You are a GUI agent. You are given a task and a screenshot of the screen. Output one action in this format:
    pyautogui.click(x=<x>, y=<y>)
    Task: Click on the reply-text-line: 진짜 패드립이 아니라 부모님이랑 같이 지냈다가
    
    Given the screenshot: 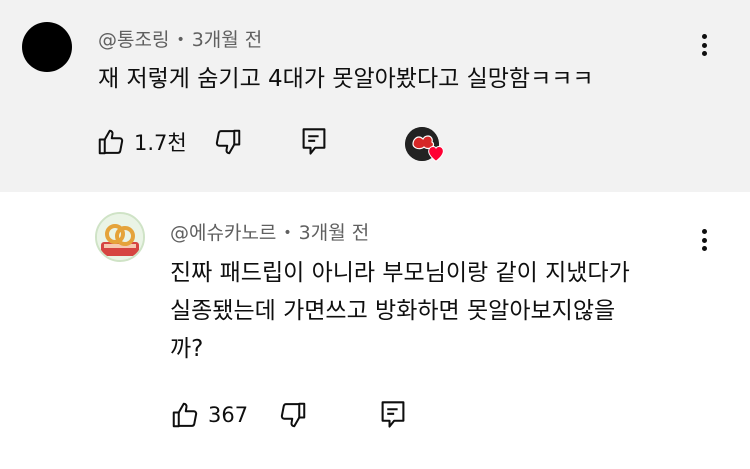 What is the action you would take?
    pyautogui.click(x=400, y=273)
    